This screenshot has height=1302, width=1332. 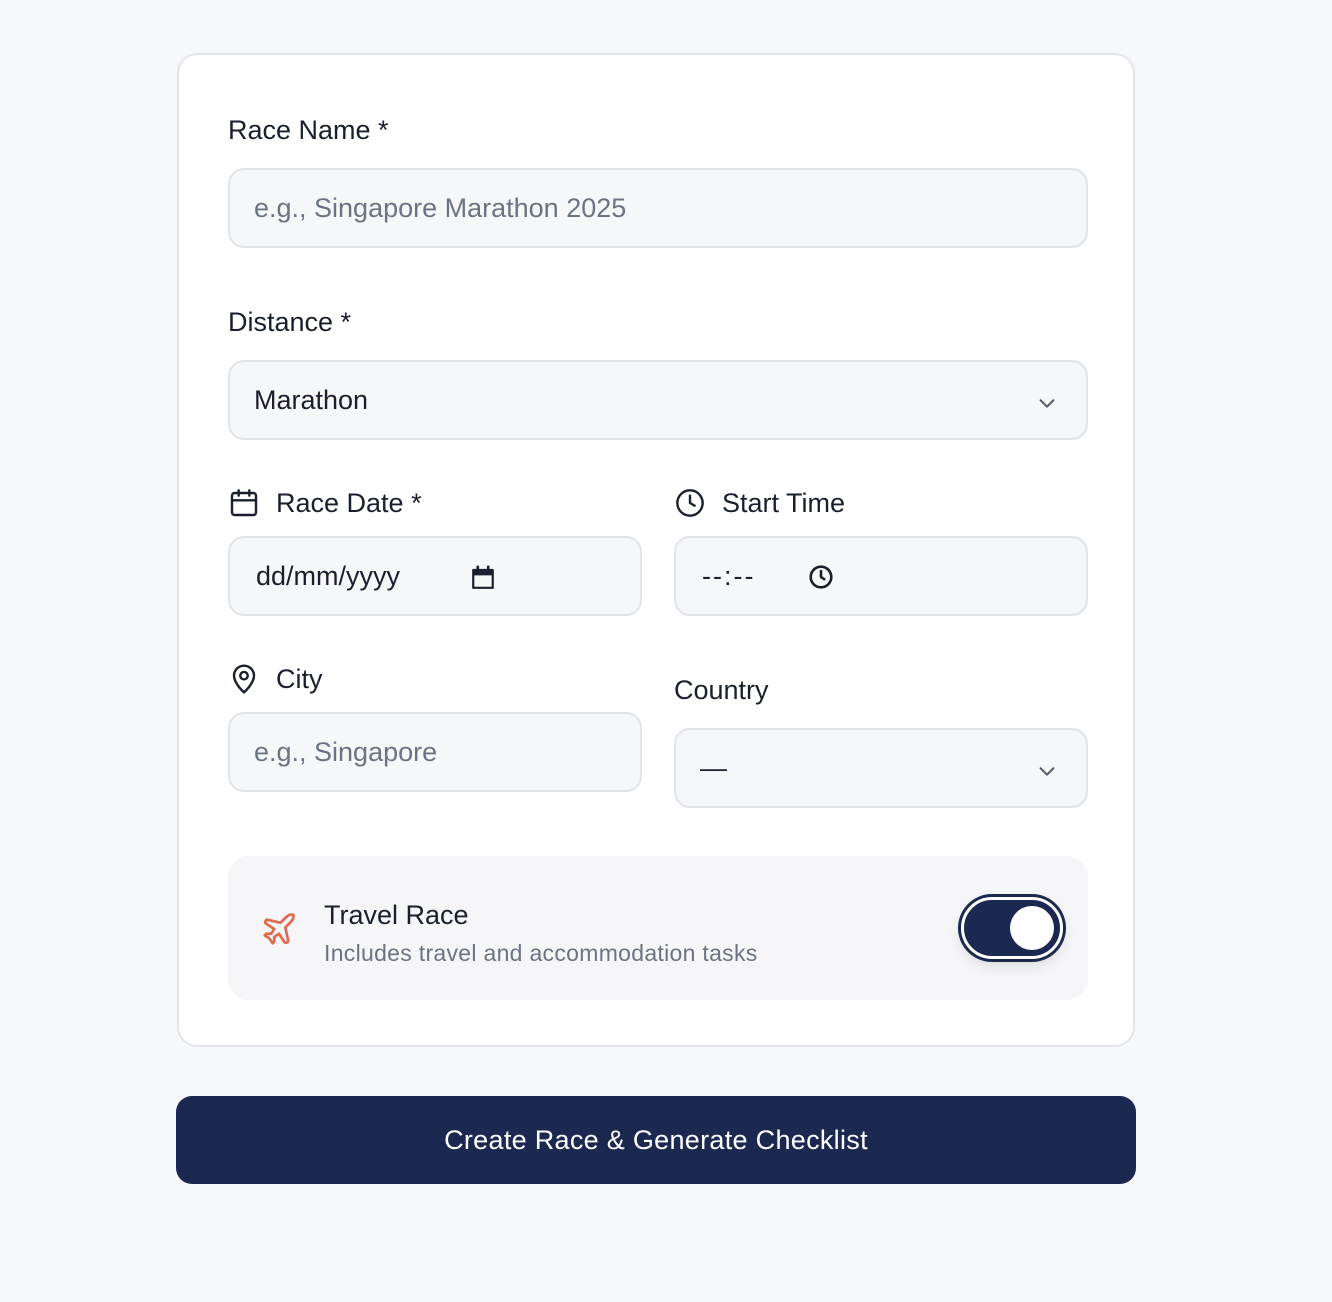 I want to click on start-time-placeholder: --:--, so click(x=729, y=575).